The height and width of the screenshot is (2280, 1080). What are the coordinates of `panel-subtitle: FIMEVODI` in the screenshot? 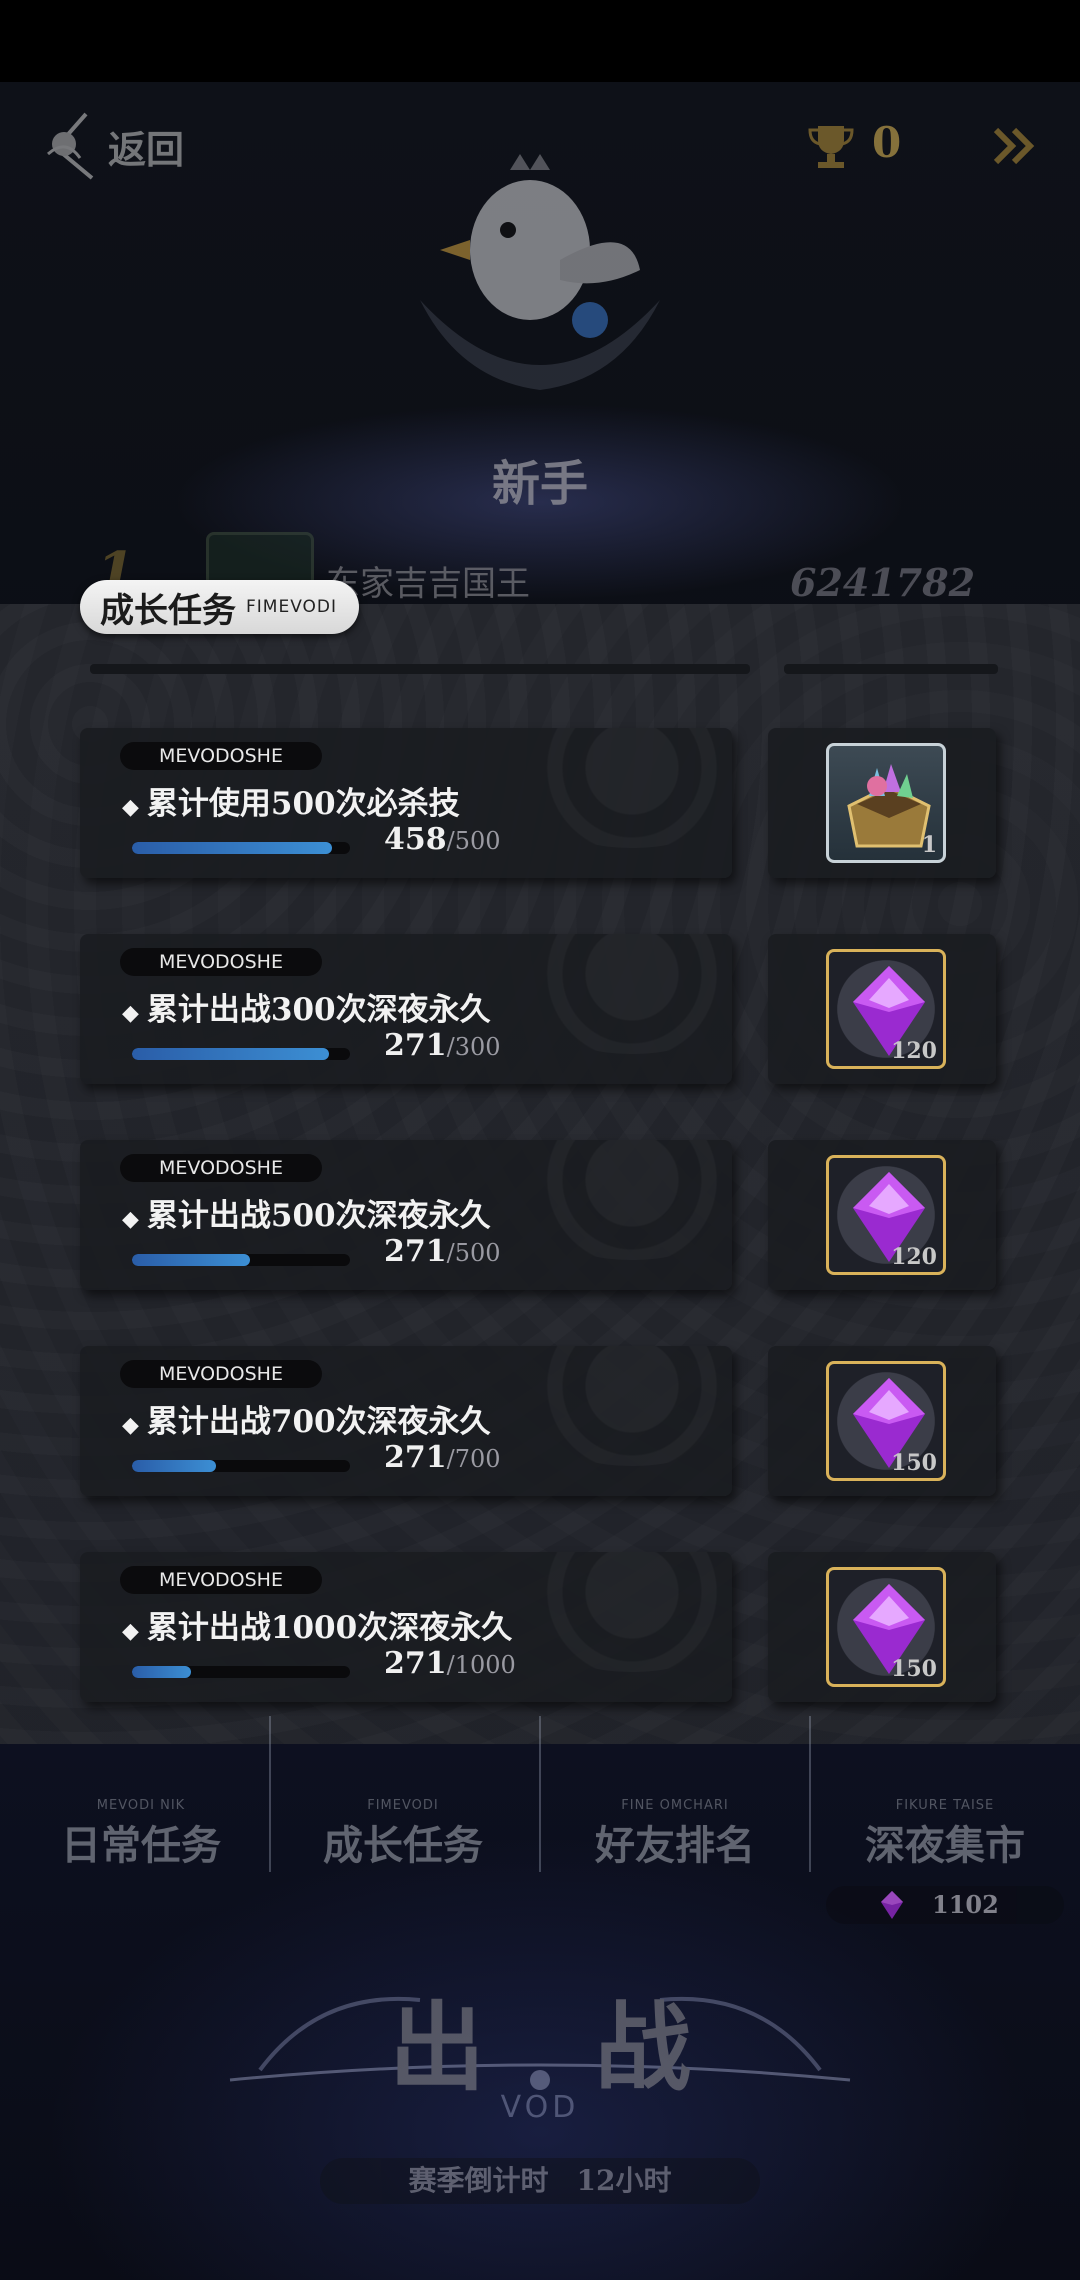 It's located at (292, 607).